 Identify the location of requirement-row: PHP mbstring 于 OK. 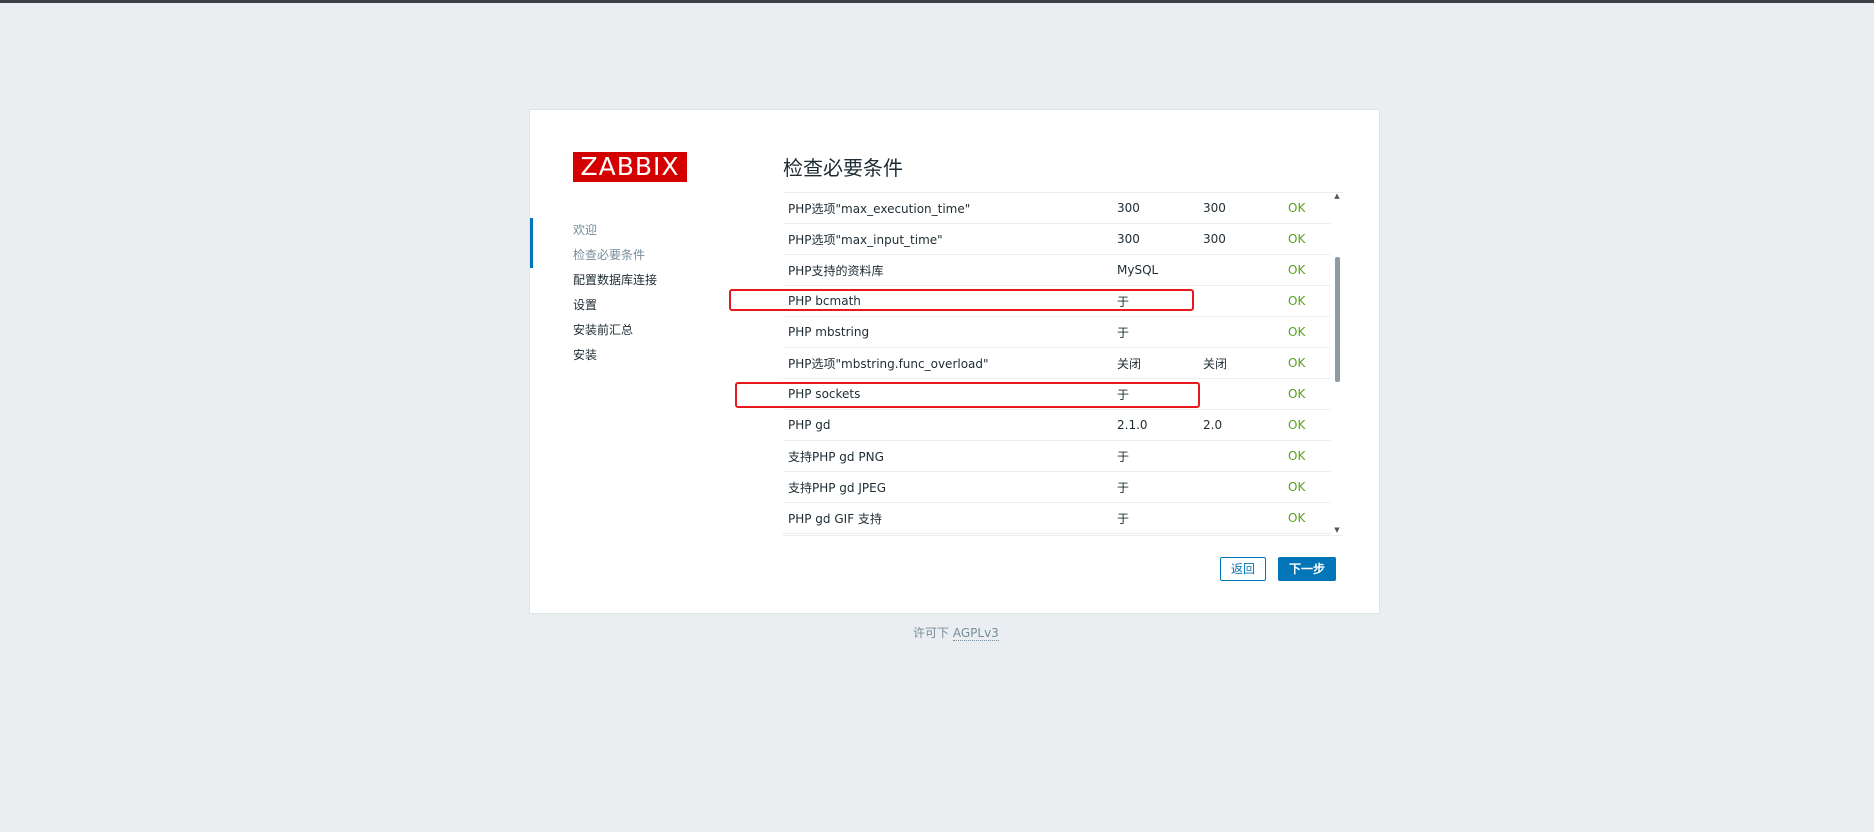
(1057, 332).